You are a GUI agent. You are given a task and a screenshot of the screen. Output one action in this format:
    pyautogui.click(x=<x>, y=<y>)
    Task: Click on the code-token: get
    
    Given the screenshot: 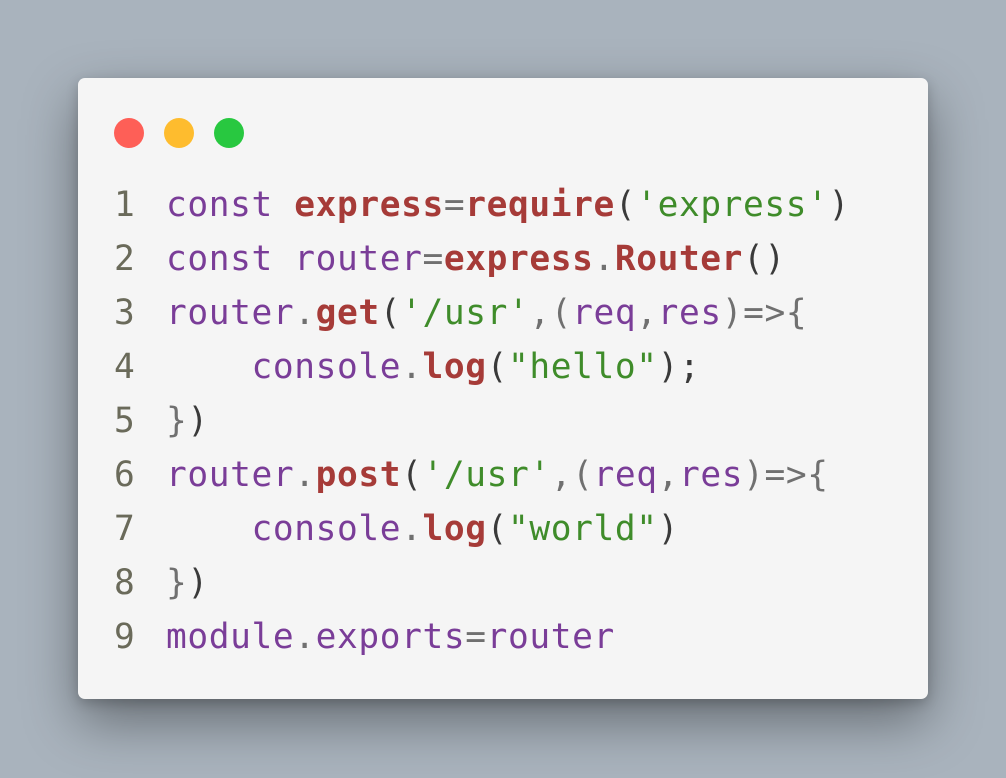 What is the action you would take?
    pyautogui.click(x=347, y=313)
    